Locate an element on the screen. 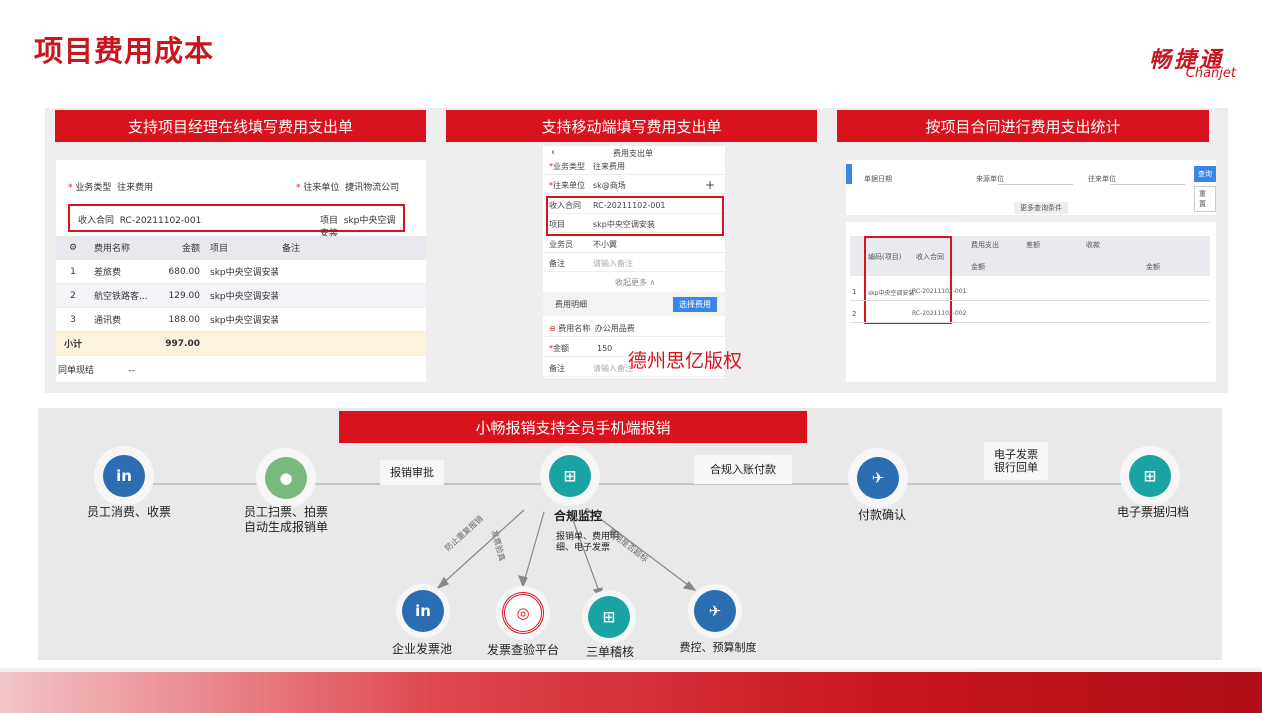 The height and width of the screenshot is (713, 1262). node-compliance: ⊞ is located at coordinates (570, 476).